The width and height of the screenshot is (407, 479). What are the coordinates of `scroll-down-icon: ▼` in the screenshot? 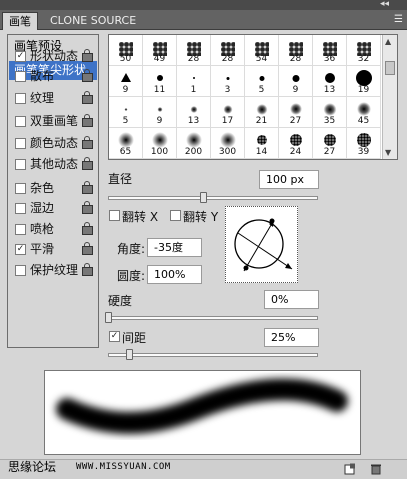 It's located at (388, 152).